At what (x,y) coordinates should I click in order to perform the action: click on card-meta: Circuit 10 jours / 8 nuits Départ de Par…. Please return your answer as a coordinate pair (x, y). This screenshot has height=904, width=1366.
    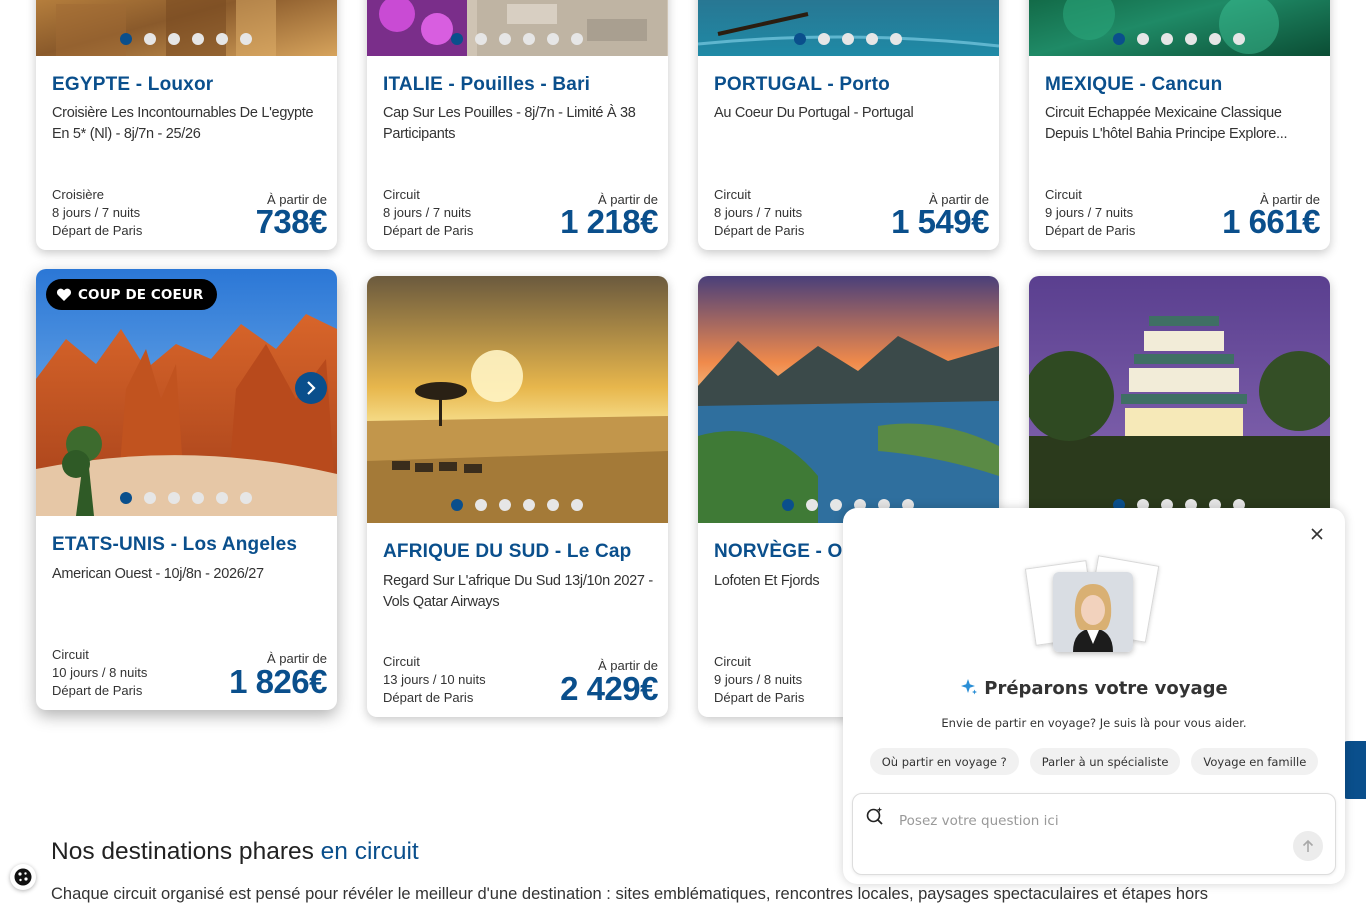
    Looking at the image, I should click on (99, 673).